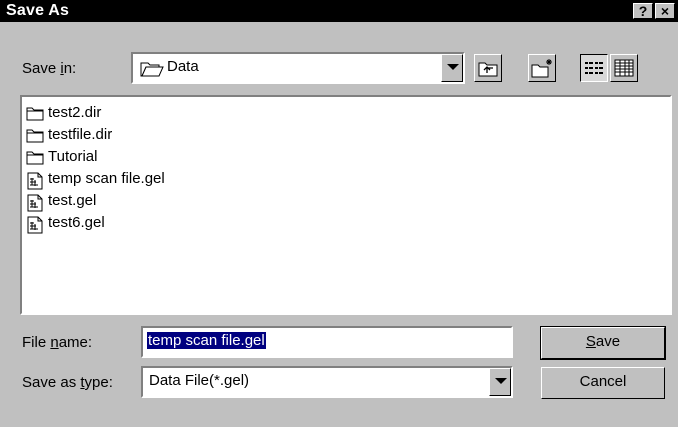 The height and width of the screenshot is (427, 678). Describe the element at coordinates (49, 68) in the screenshot. I see `save-in-label: Save in:` at that location.